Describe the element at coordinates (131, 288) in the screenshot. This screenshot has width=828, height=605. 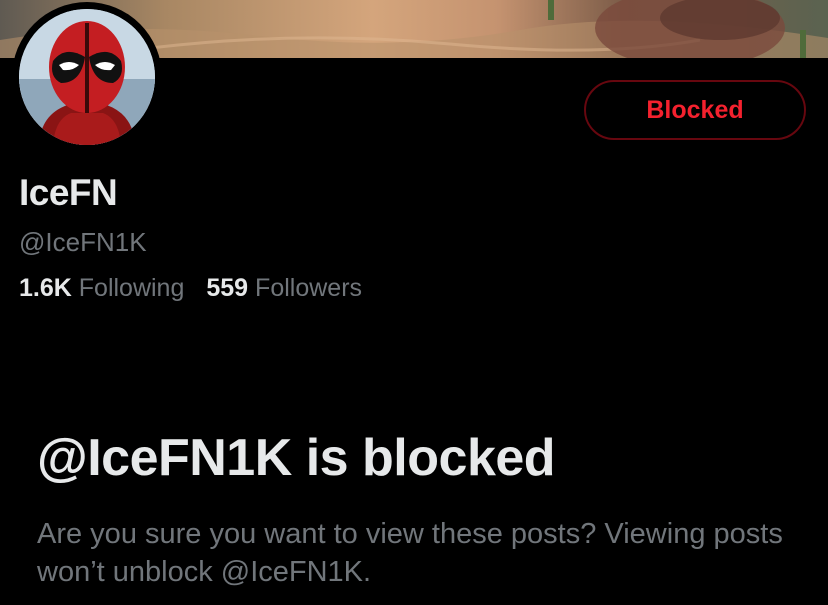
I see `following-label: Following` at that location.